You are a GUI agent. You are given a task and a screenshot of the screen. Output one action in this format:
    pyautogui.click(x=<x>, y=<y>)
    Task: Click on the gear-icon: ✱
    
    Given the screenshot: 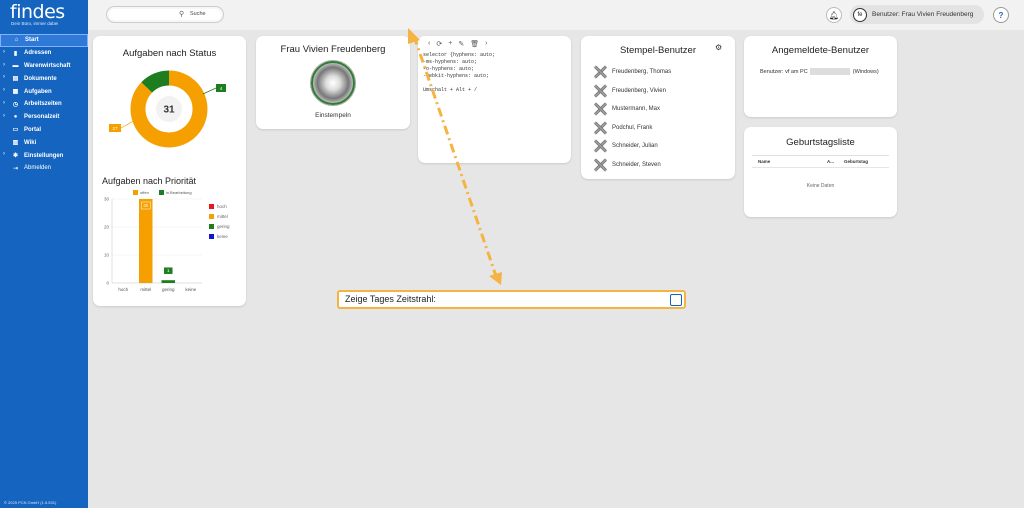 What is the action you would take?
    pyautogui.click(x=15, y=156)
    